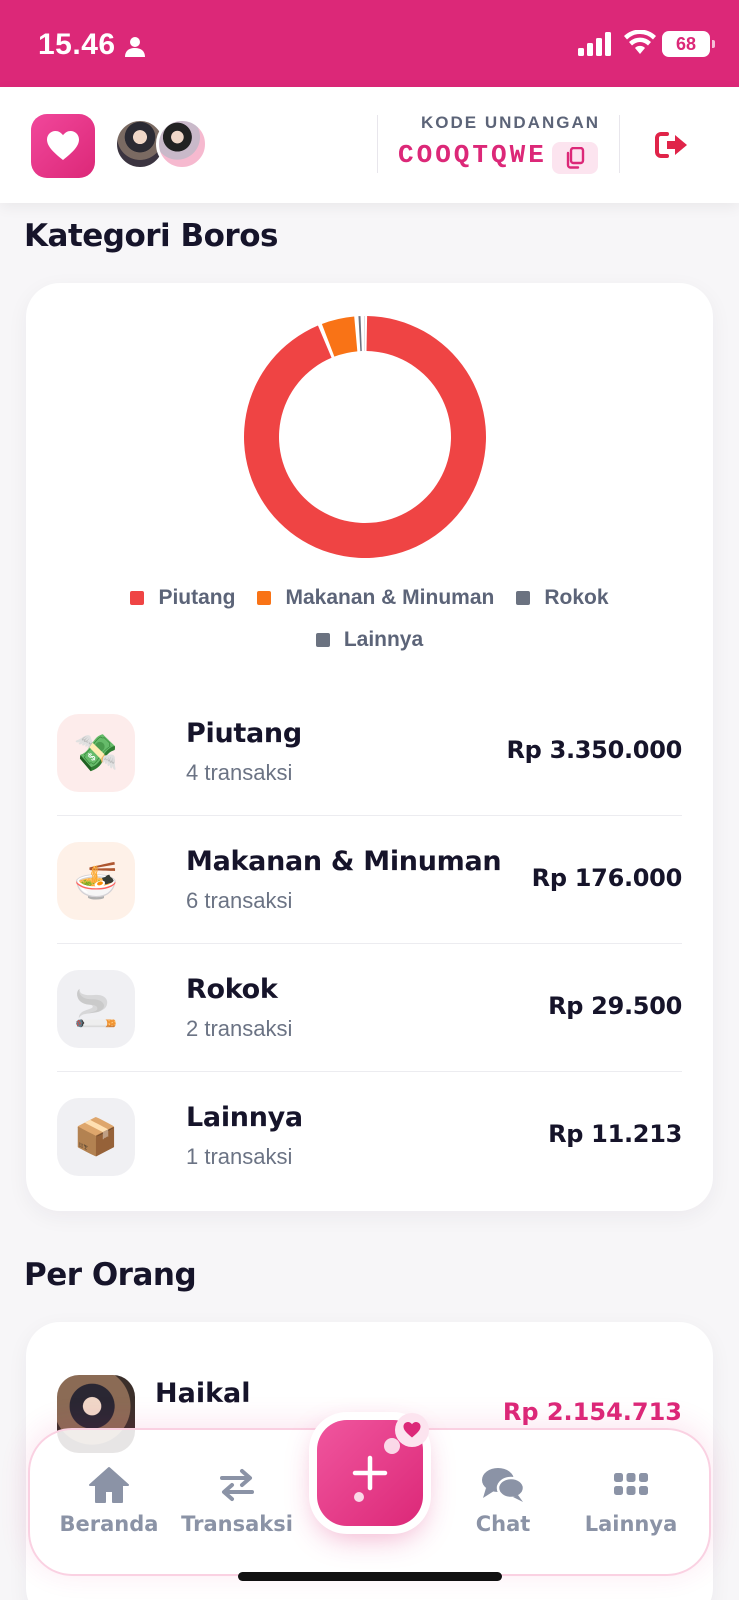 The height and width of the screenshot is (1600, 739). What do you see at coordinates (607, 878) in the screenshot?
I see `category-amount: Rp 176.000` at bounding box center [607, 878].